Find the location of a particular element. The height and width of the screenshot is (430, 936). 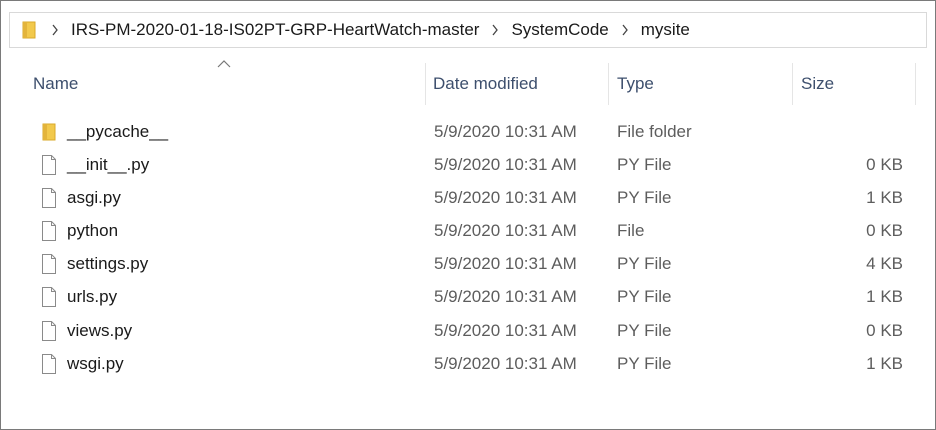

file-row: python 5/9/2020 10:31 AM File 0 KB is located at coordinates (468, 231).